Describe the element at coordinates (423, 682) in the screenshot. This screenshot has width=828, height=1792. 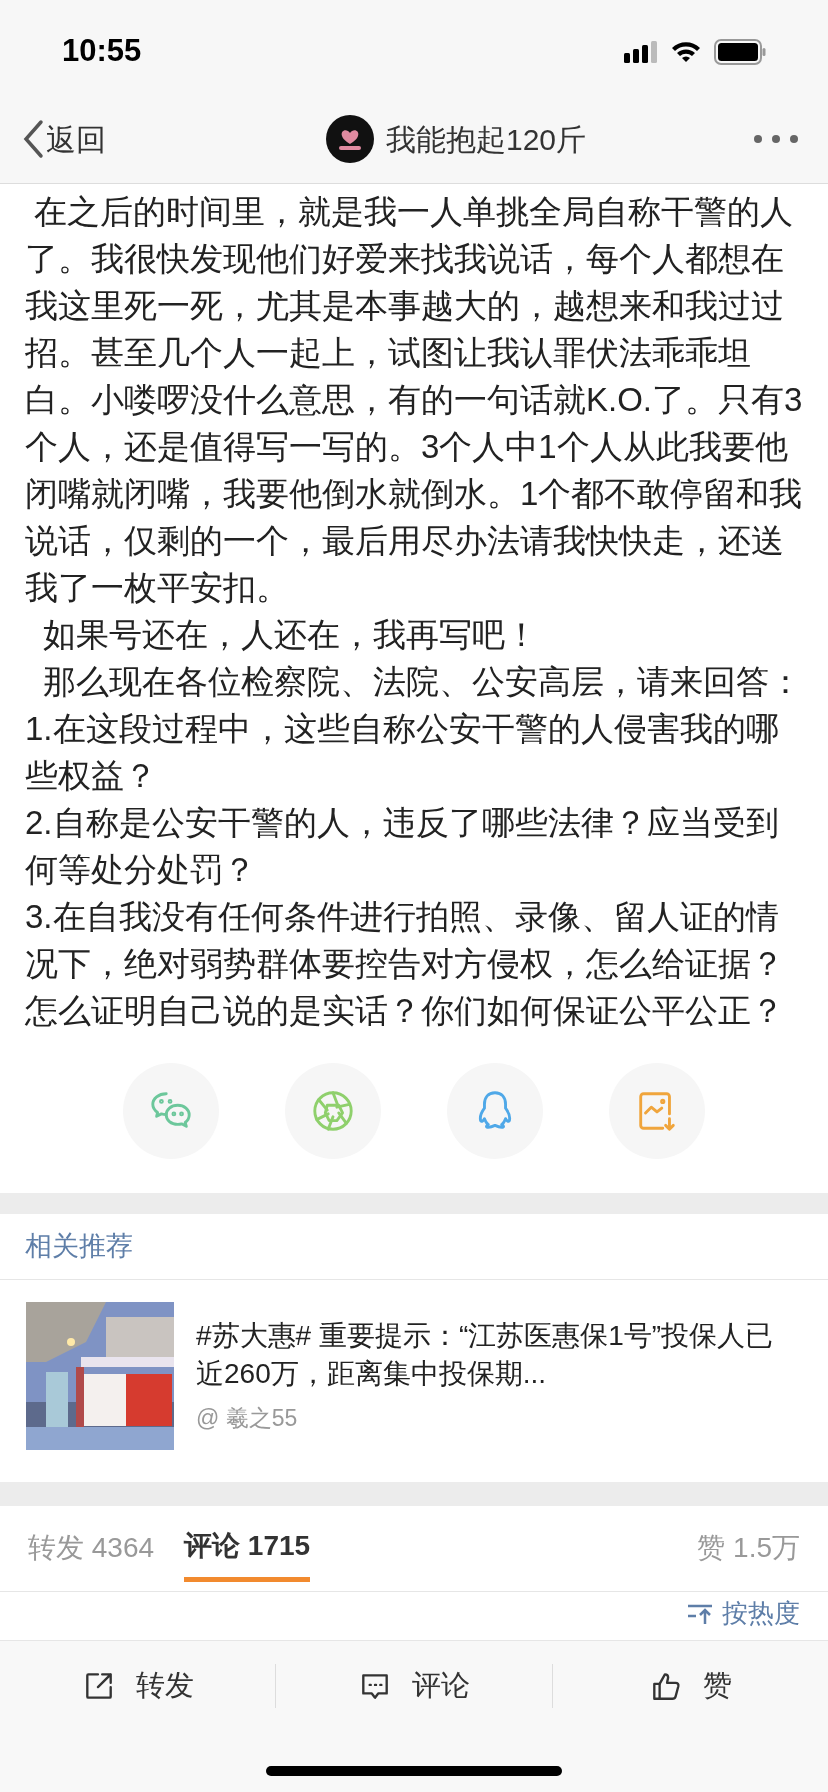
I see `post-paragraph: 那么现在各位检察院、法院、公安高层，请来回答：` at that location.